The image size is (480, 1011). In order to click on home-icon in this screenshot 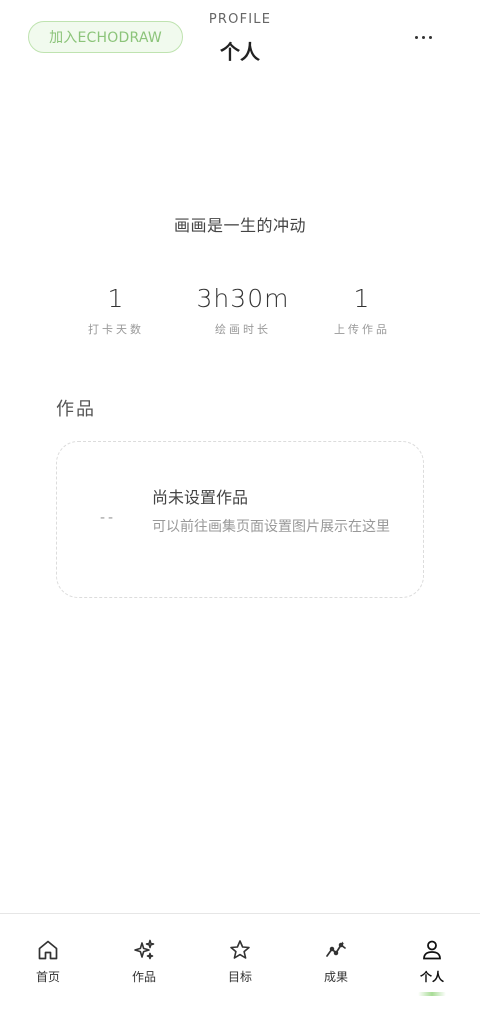, I will do `click(48, 950)`.